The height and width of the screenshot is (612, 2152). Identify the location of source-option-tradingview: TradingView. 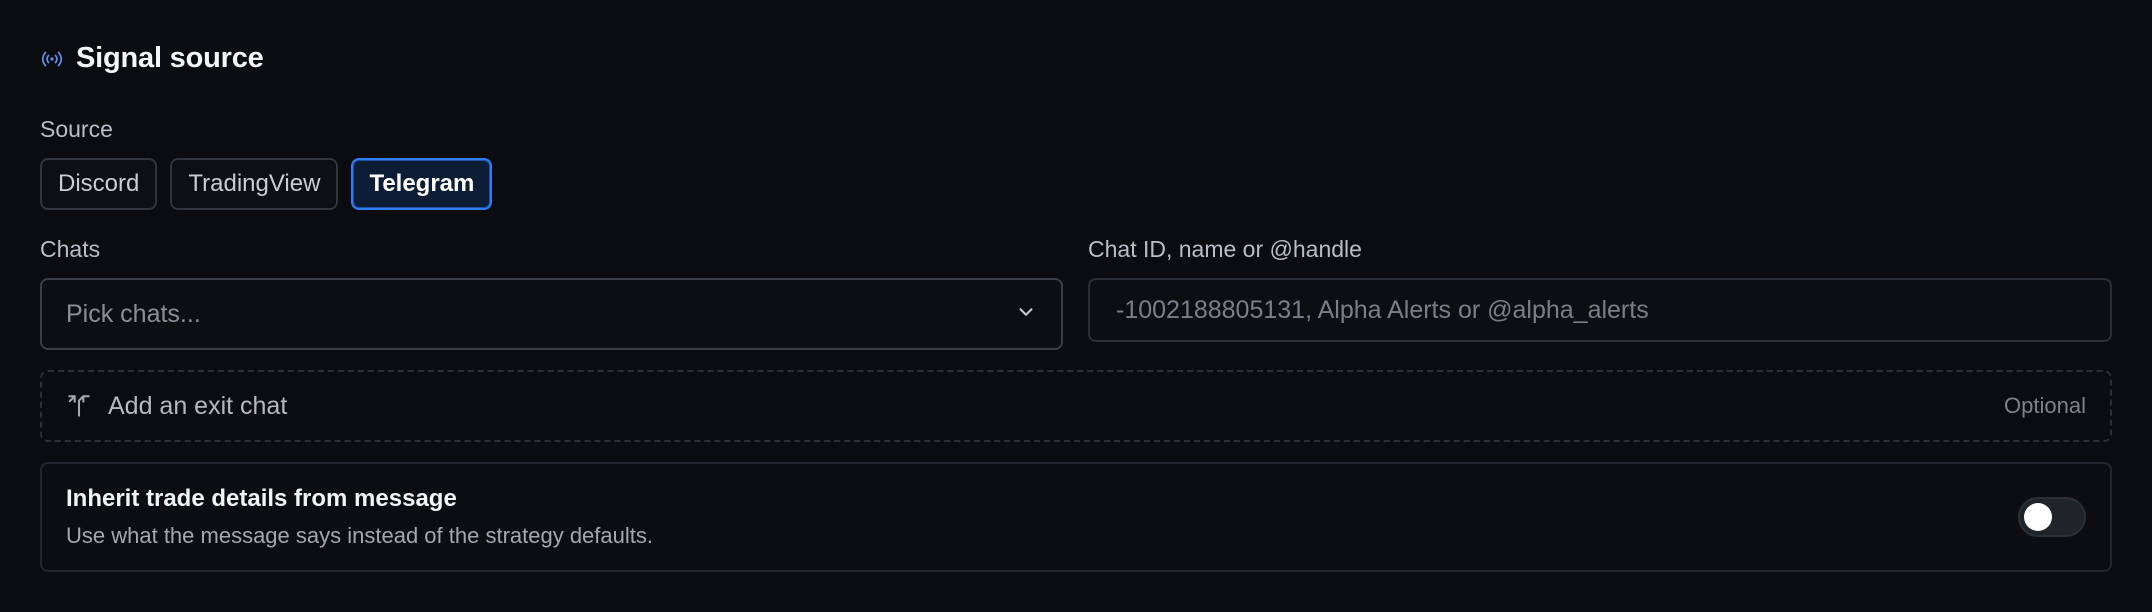
(254, 184).